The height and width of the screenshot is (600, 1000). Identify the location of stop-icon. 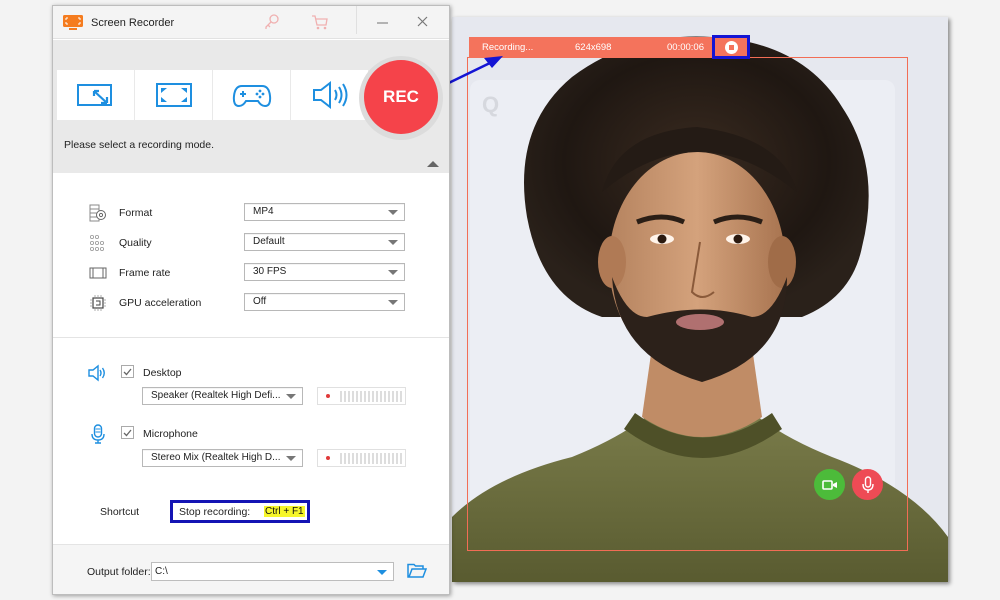
(731, 47).